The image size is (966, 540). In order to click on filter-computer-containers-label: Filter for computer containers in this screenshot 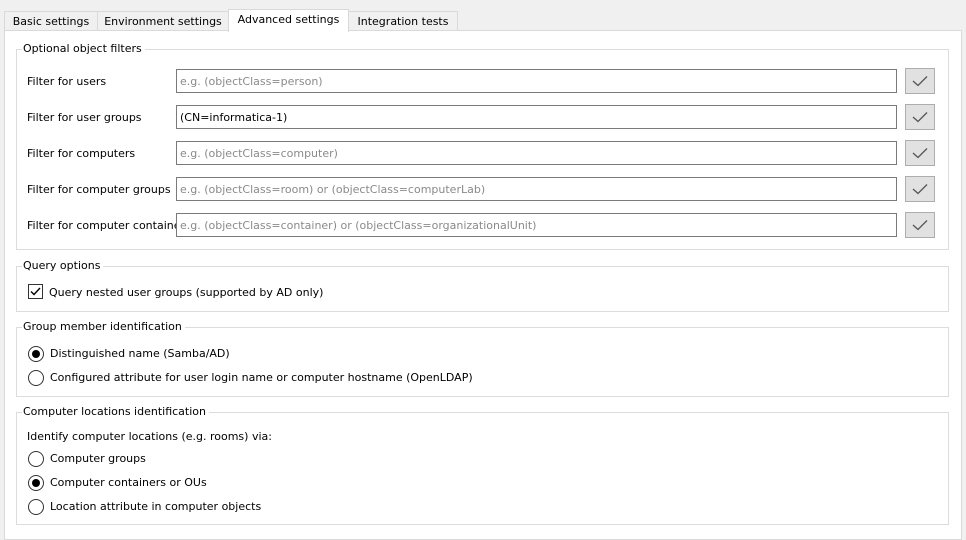, I will do `click(109, 225)`.